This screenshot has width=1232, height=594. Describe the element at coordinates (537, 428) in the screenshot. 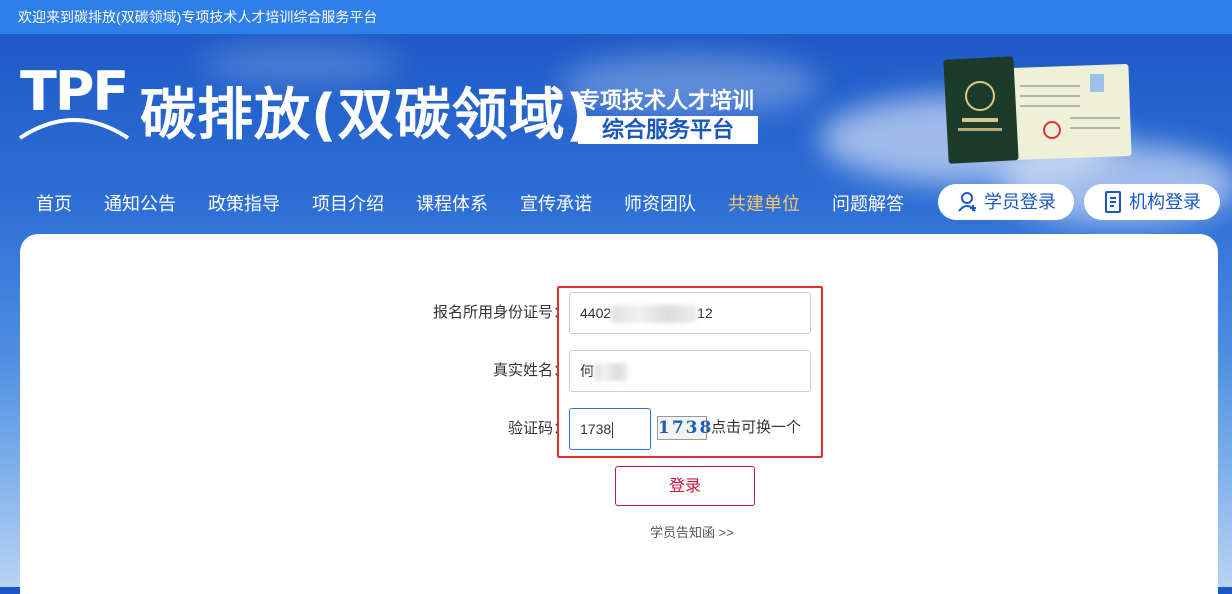

I see `captcha-label: 验证码：` at that location.